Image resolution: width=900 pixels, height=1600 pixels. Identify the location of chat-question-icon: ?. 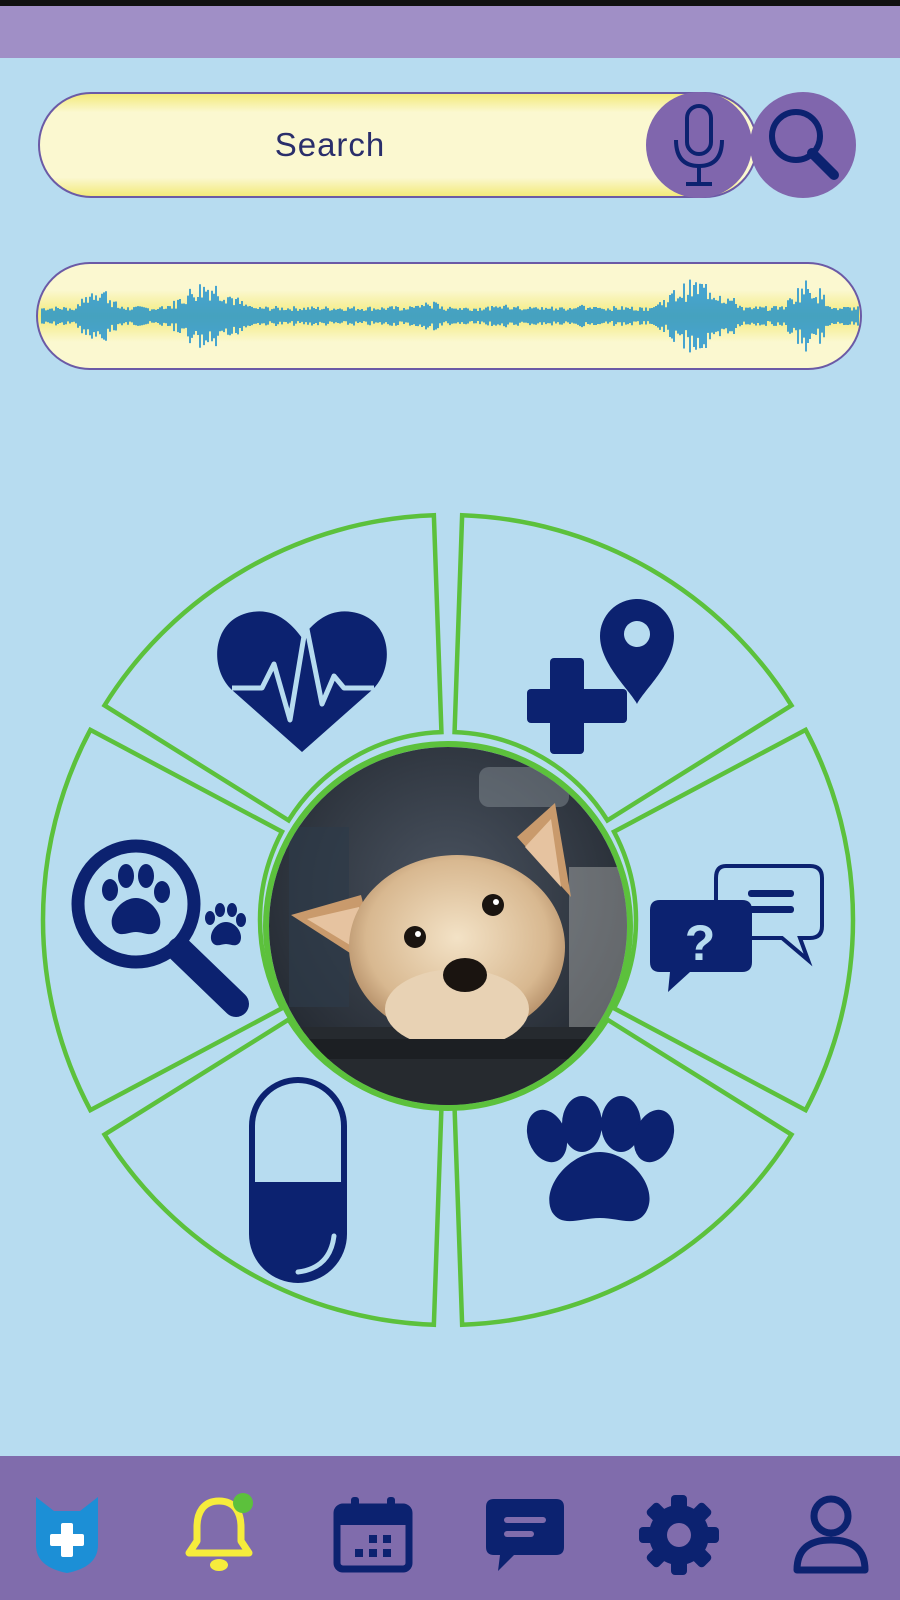
(737, 928).